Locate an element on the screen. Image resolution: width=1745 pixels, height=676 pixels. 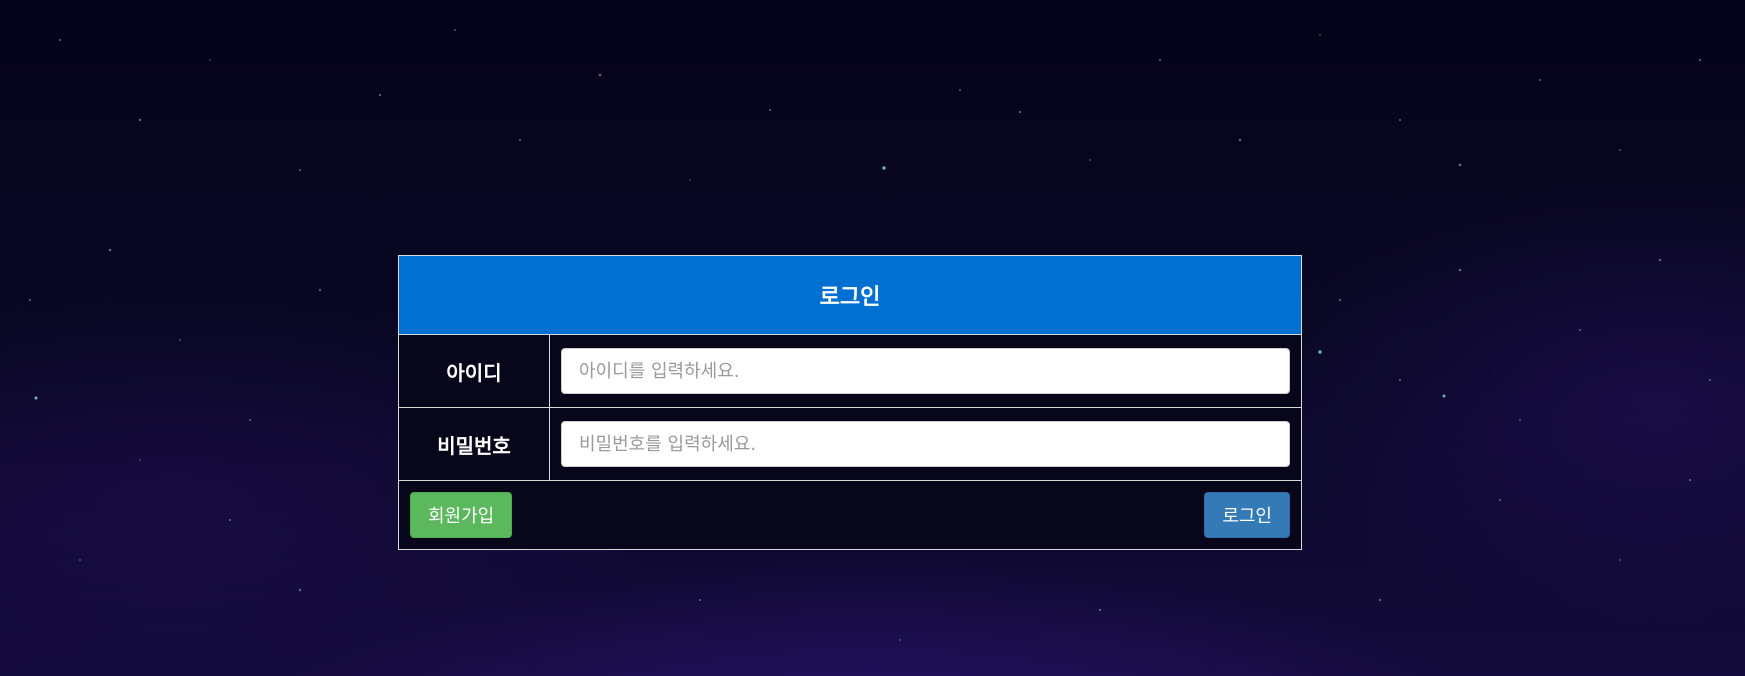
id-label: 아이디 is located at coordinates (474, 371).